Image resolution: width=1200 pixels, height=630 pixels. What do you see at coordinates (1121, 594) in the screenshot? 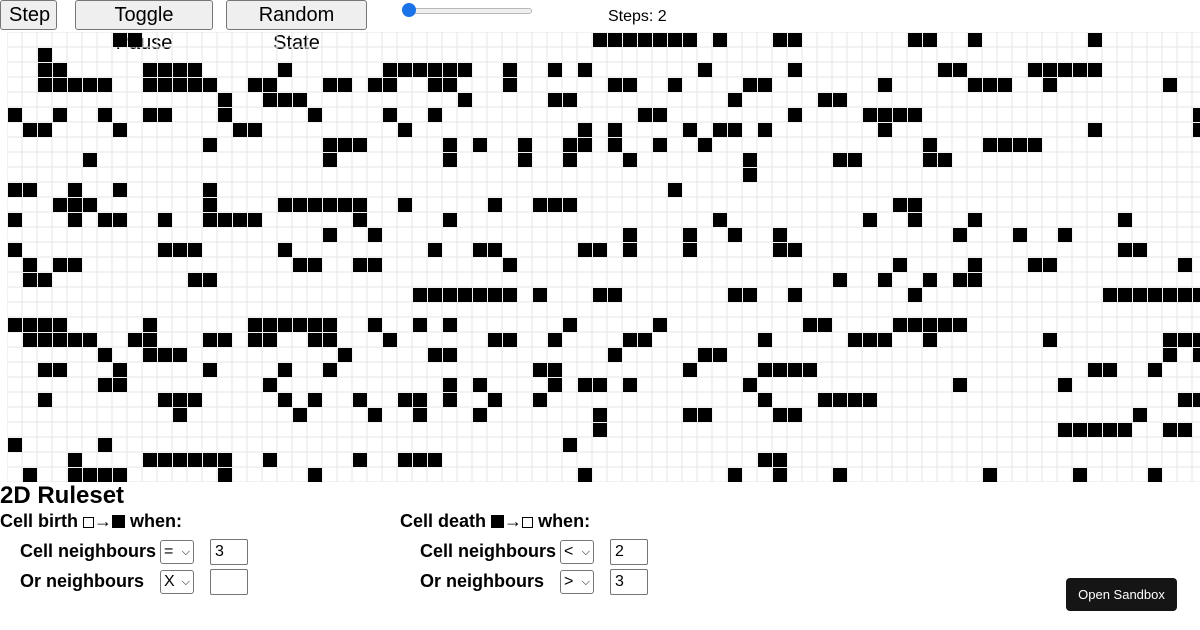
I see `open-sandbox-button: Open Sandbox` at bounding box center [1121, 594].